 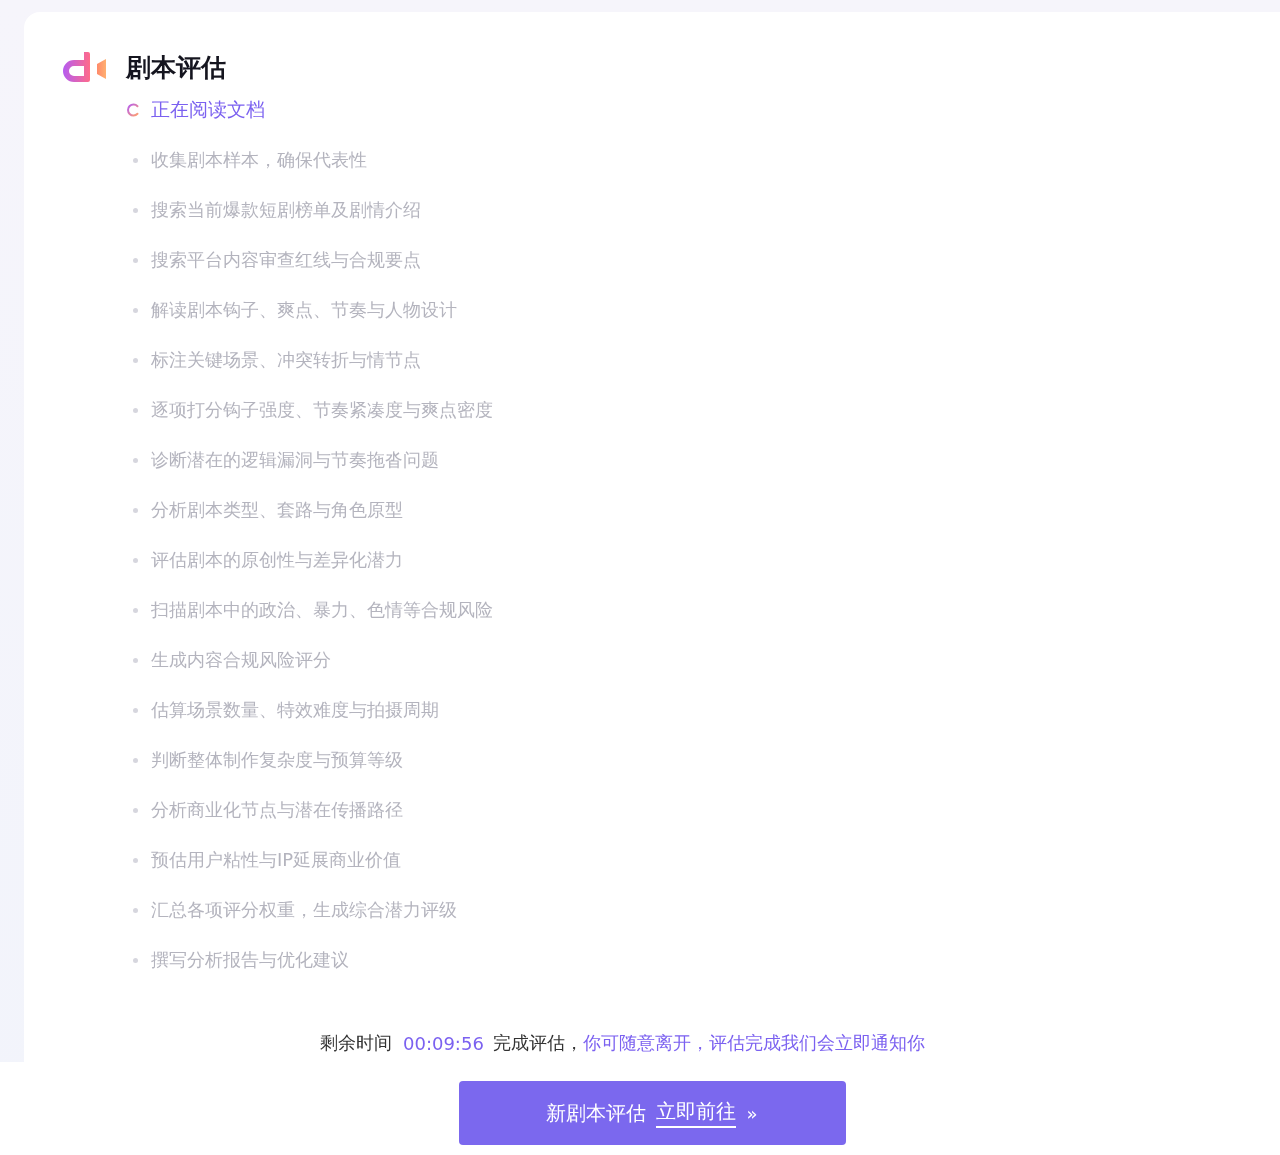 What do you see at coordinates (322, 410) in the screenshot?
I see `step-label: 逐项打分钩子强度、节奏紧凑度与爽点密度` at bounding box center [322, 410].